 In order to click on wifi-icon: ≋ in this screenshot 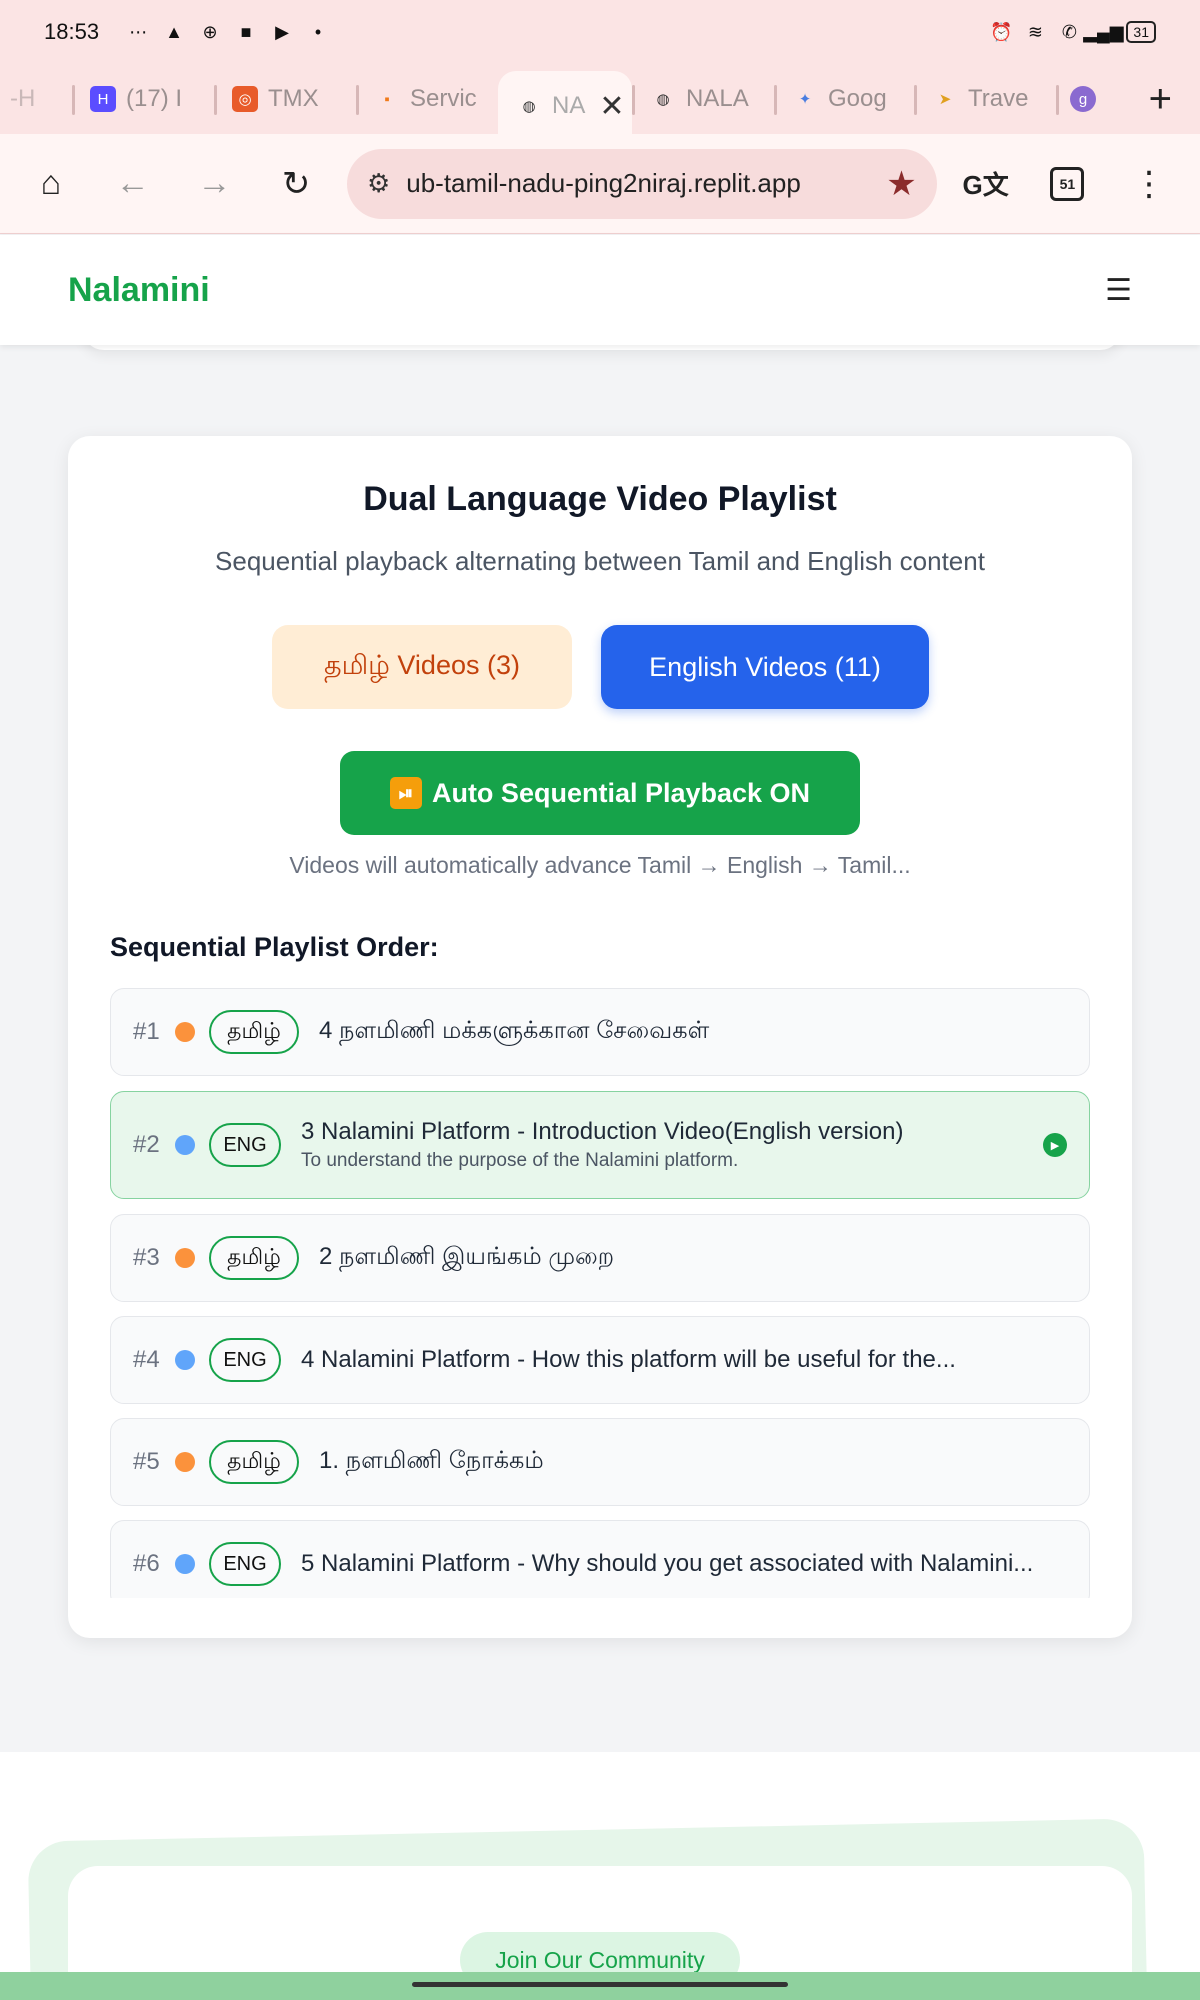, I will do `click(1035, 31)`.